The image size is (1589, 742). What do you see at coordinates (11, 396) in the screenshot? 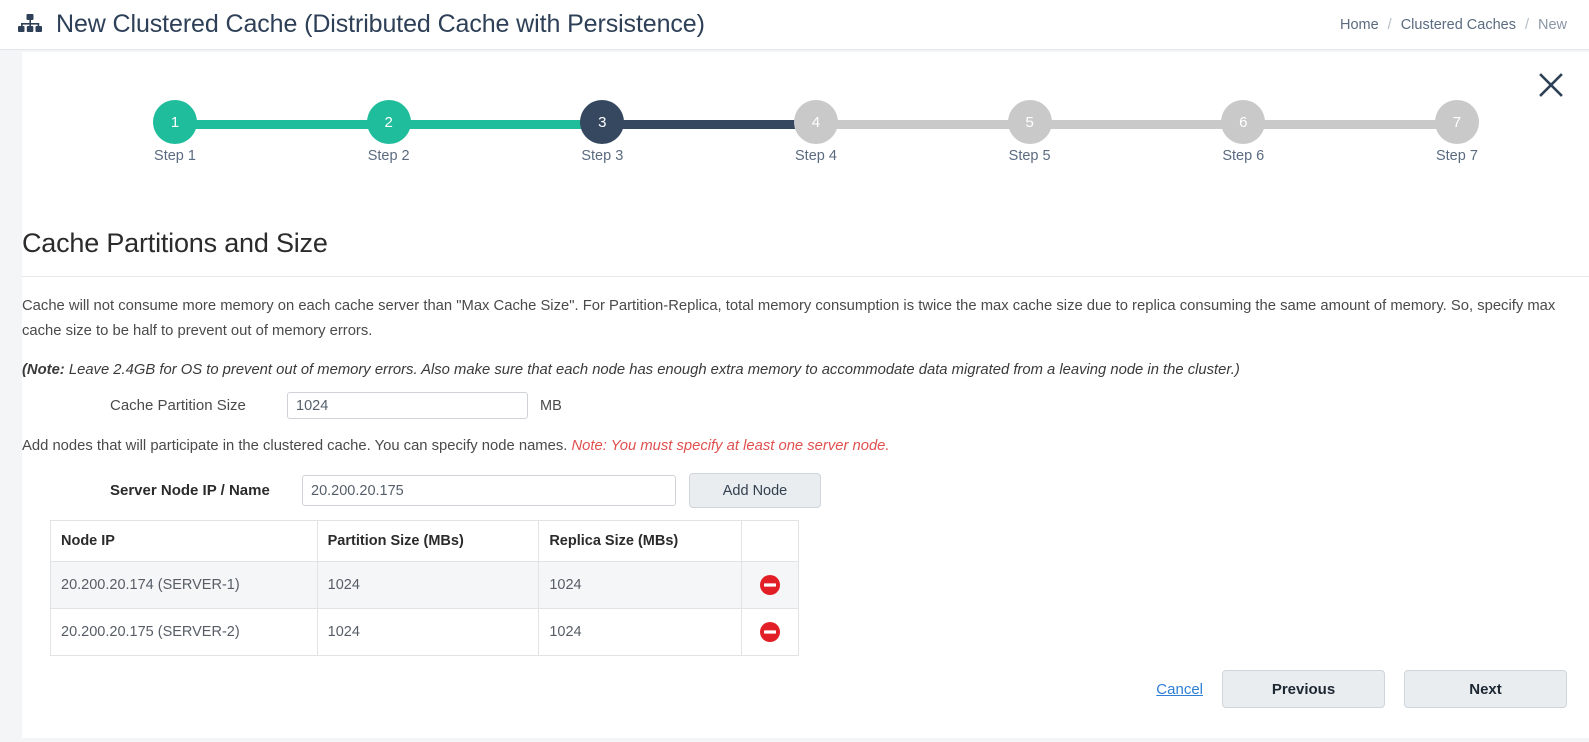
I see `page-gutter` at bounding box center [11, 396].